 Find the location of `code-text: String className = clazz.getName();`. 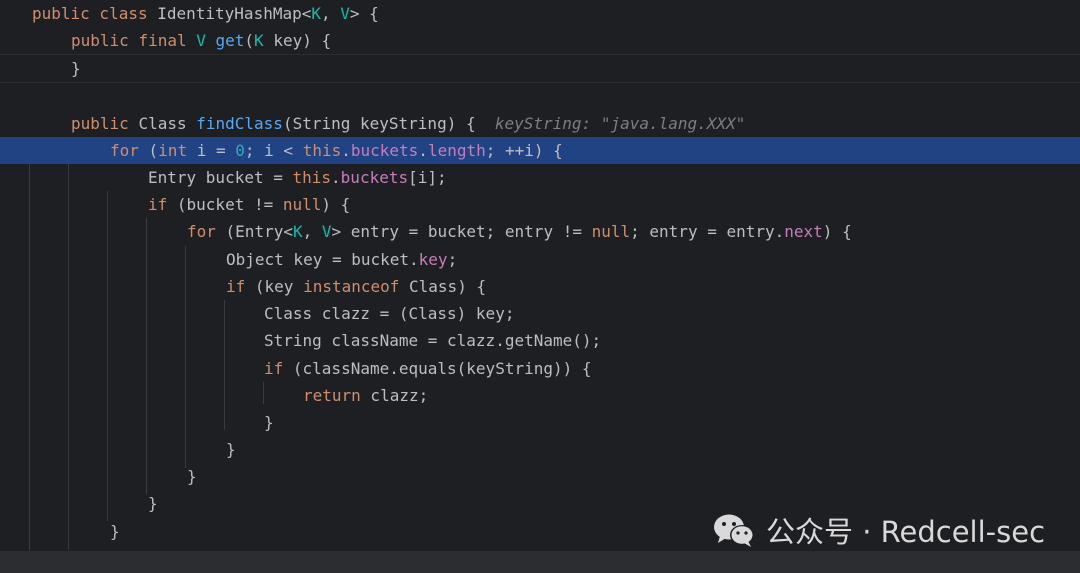

code-text: String className = clazz.getName(); is located at coordinates (432, 340).